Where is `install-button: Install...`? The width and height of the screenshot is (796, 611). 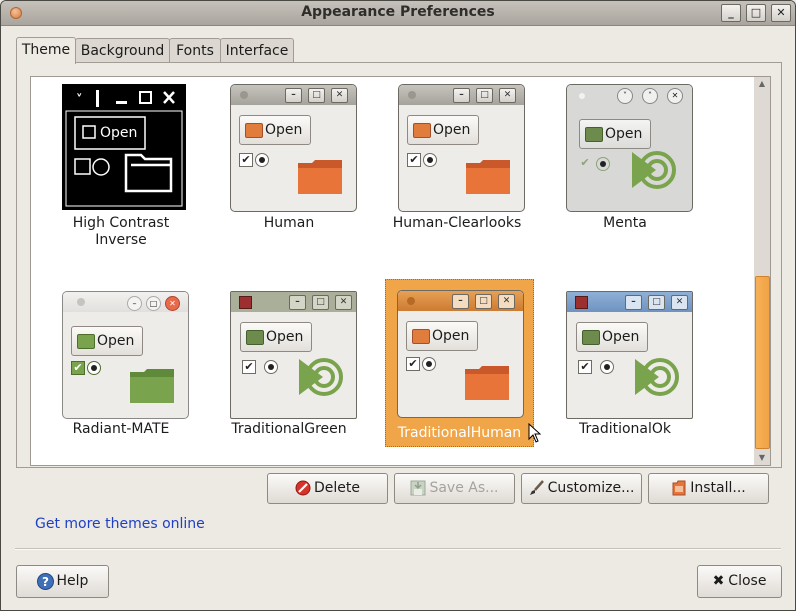
install-button: Install... is located at coordinates (708, 488).